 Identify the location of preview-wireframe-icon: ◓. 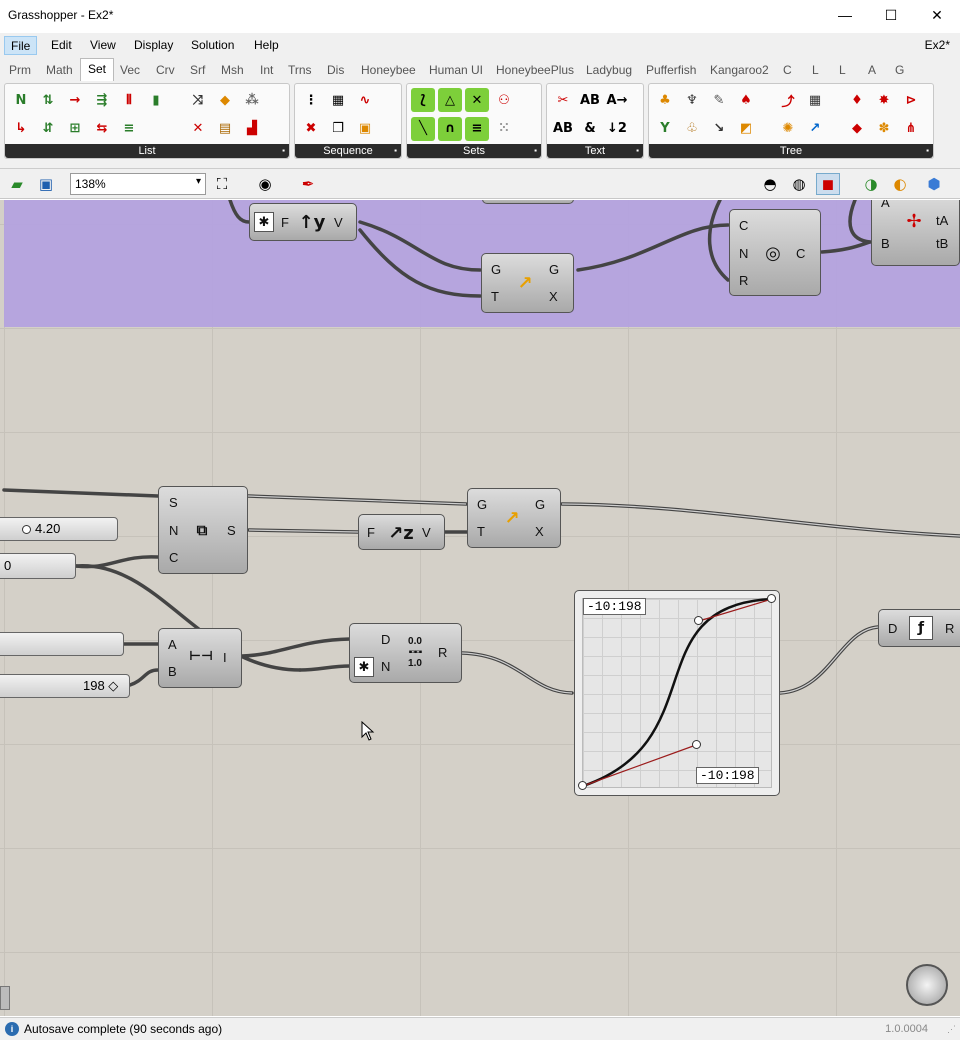
(770, 184).